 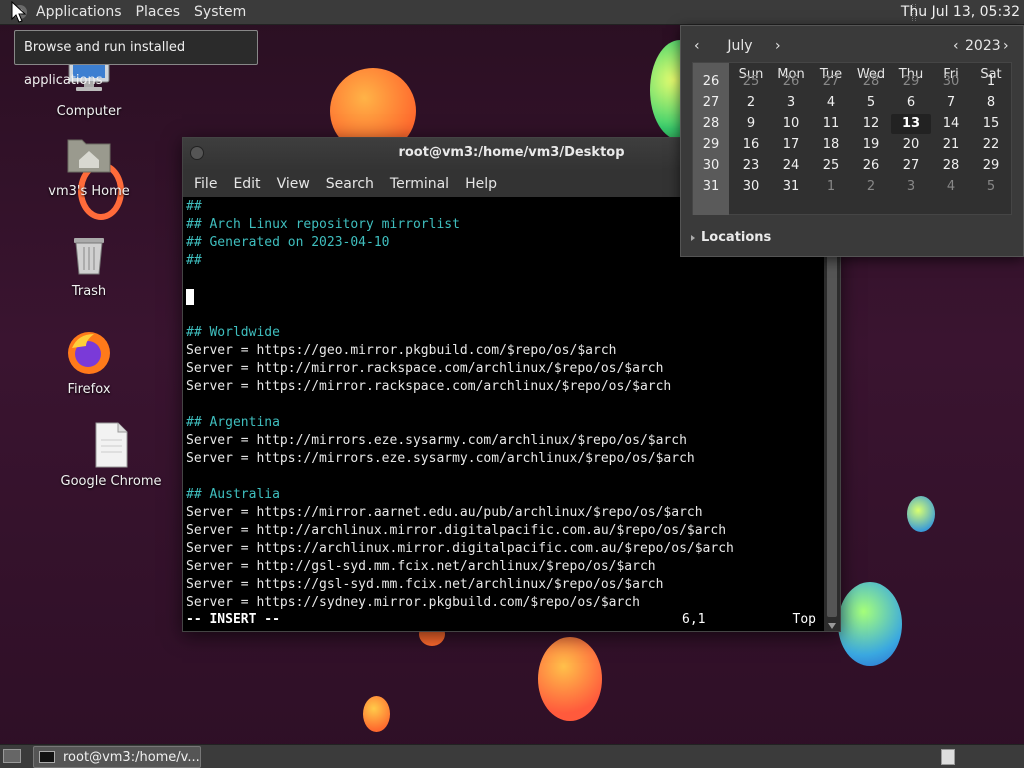 I want to click on scroll-down-icon, so click(x=832, y=626).